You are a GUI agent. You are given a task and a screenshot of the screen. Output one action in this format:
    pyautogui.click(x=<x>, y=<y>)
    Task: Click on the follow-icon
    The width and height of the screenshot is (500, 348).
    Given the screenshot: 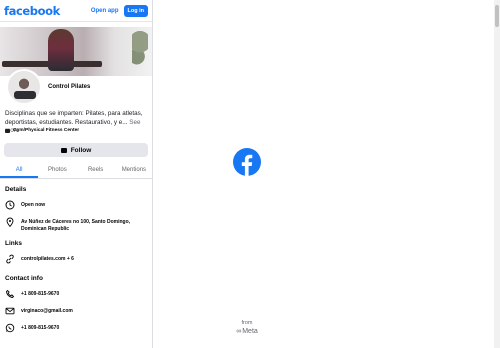 What is the action you would take?
    pyautogui.click(x=63, y=150)
    